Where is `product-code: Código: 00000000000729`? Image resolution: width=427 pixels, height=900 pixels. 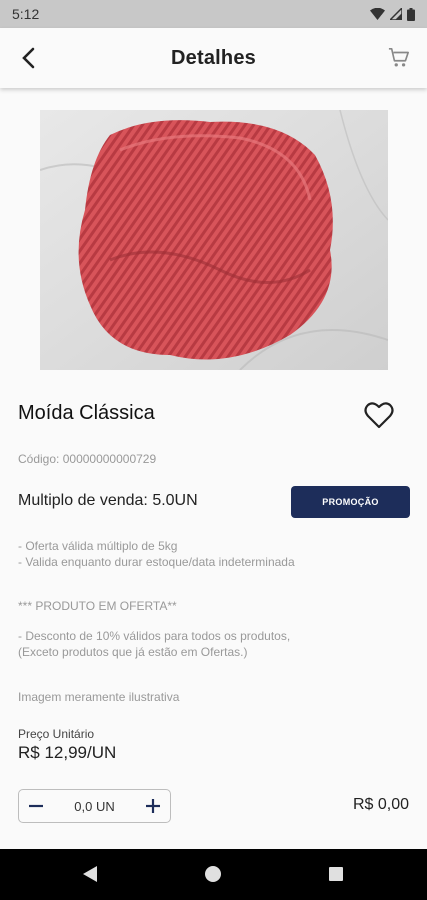
product-code: Código: 00000000000729 is located at coordinates (87, 459).